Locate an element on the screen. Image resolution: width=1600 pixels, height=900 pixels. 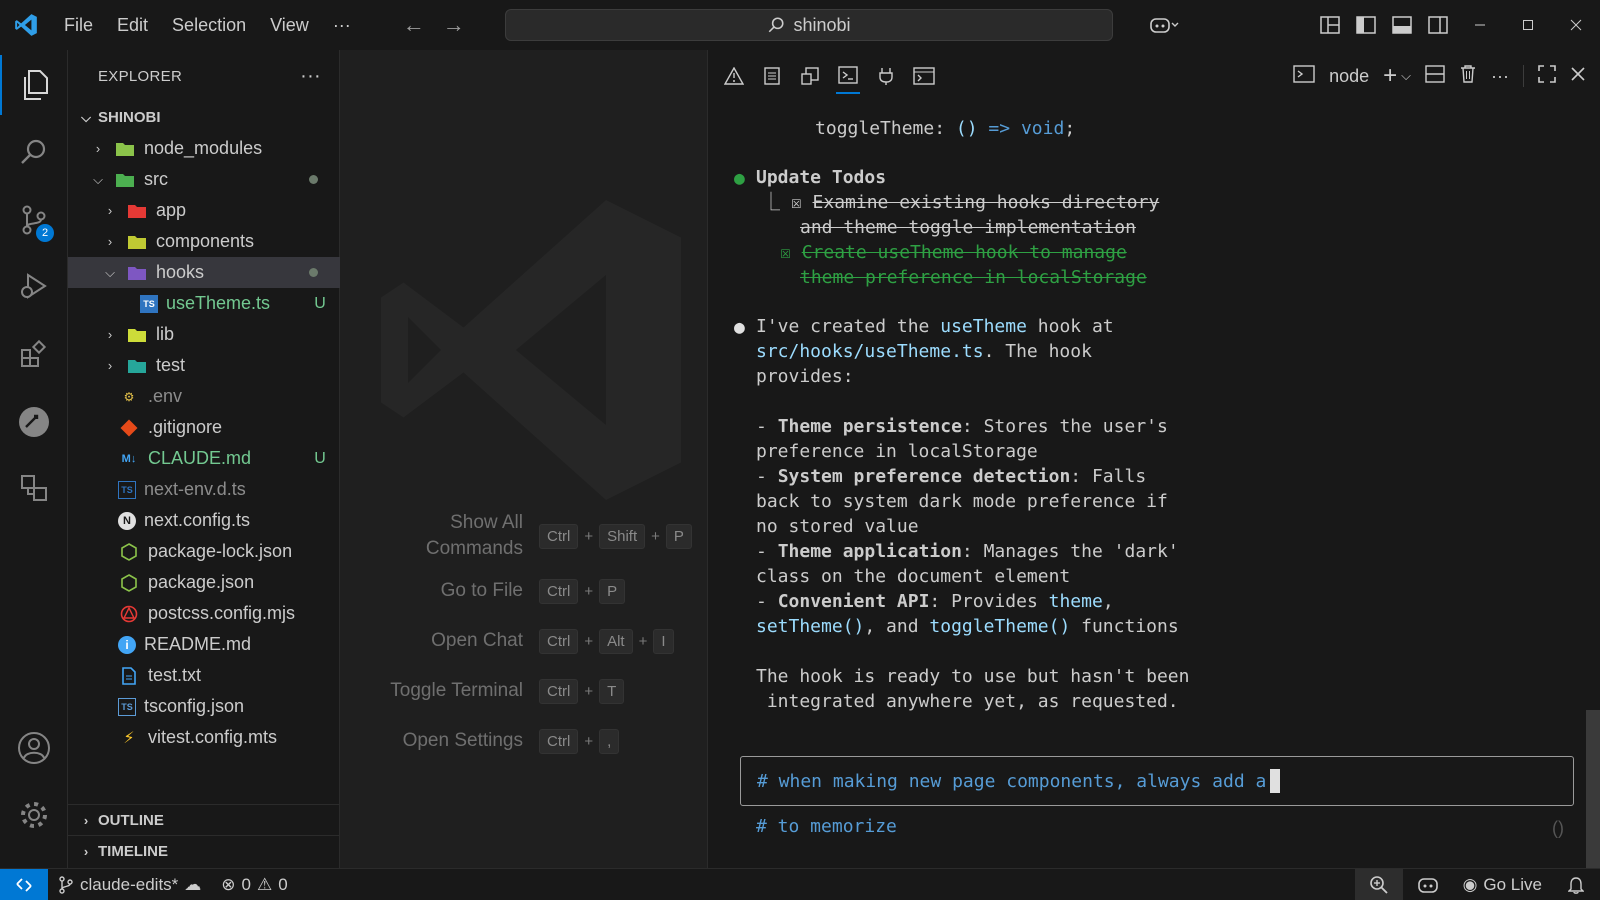
message-line: setTheme(), and toggleTheme() functions is located at coordinates (967, 626).